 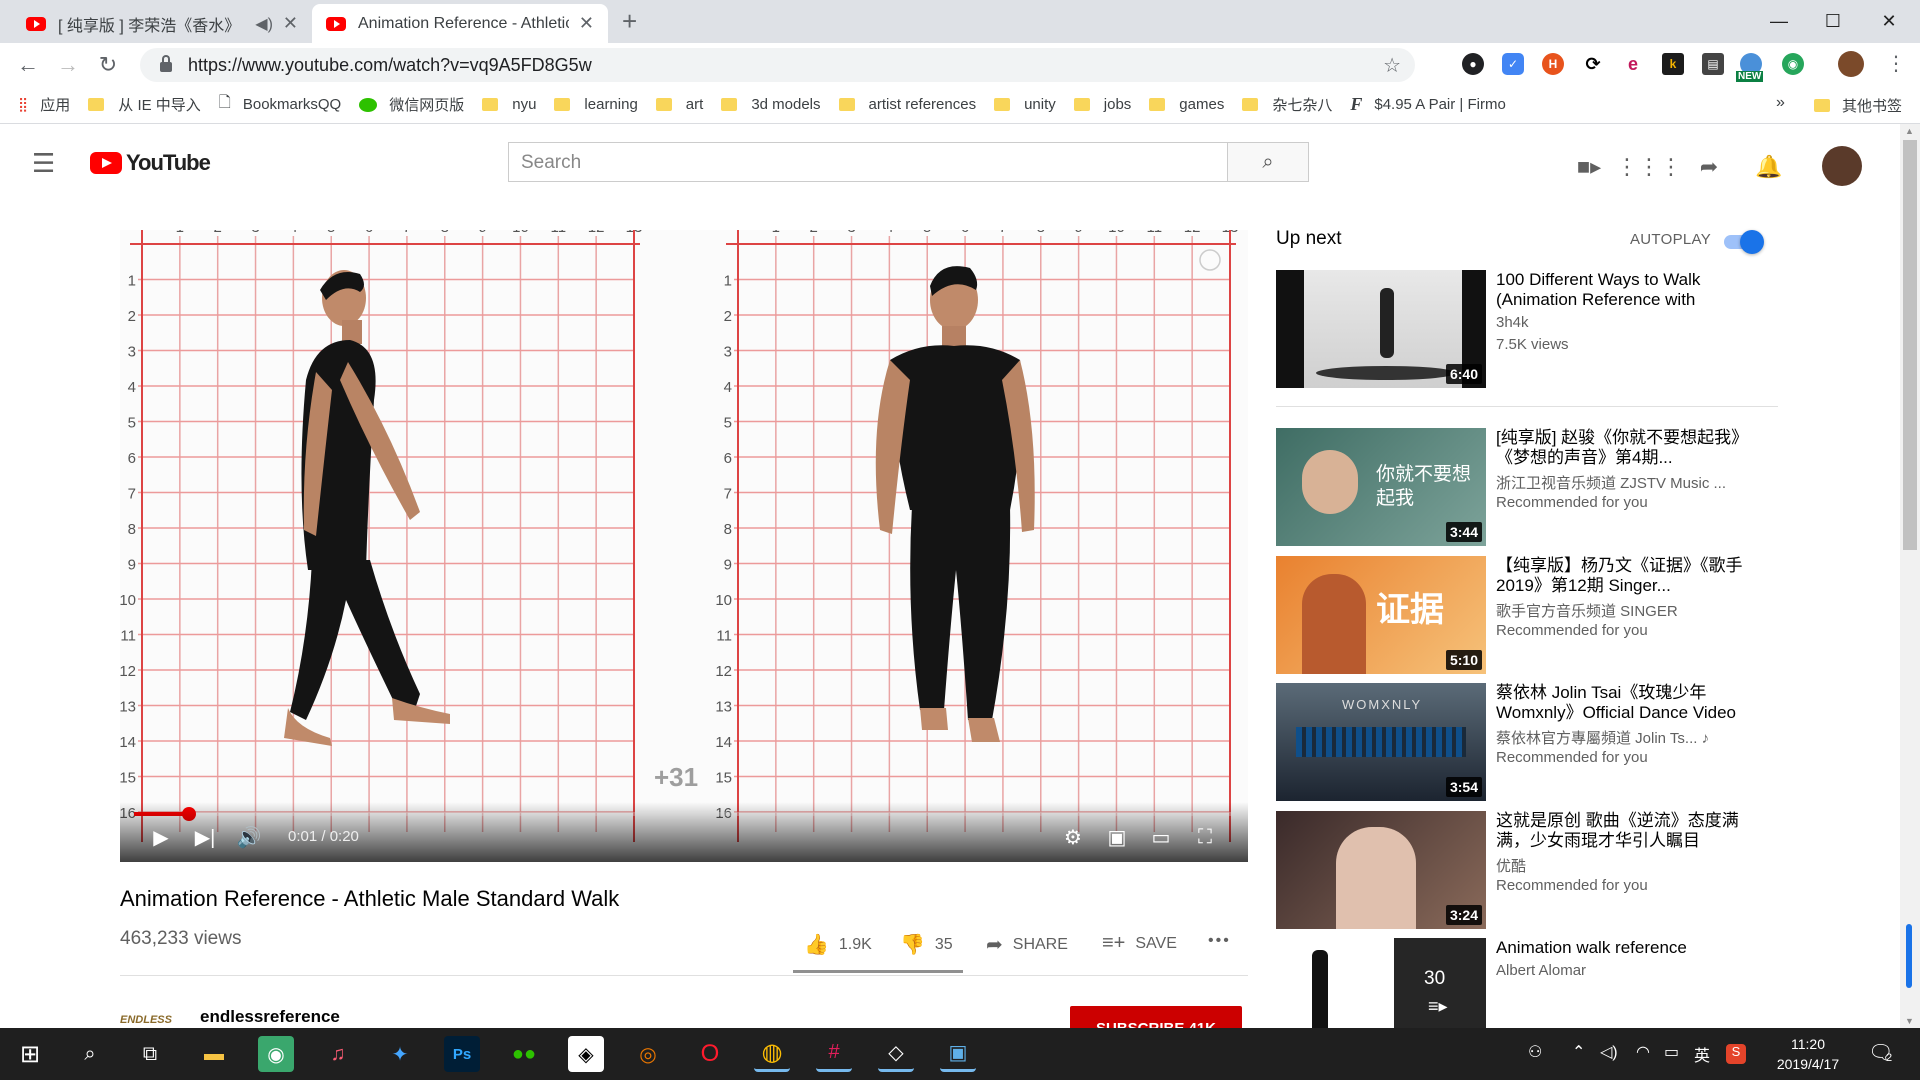 I want to click on forward-arrow-icon: →, so click(x=68, y=65).